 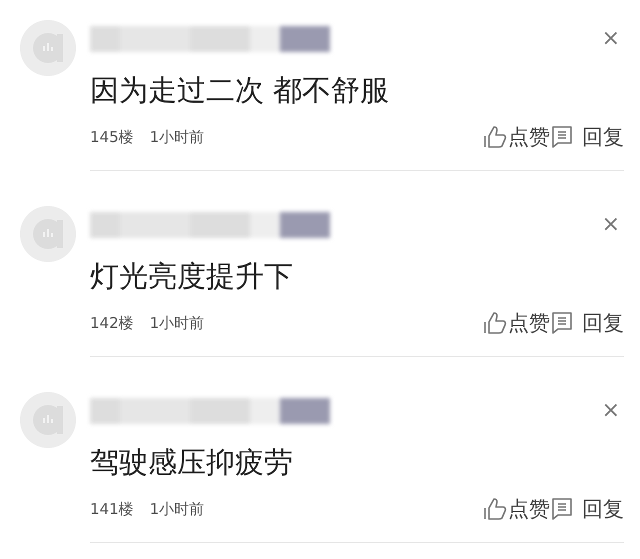 I want to click on floor-number: 145楼, so click(x=112, y=137).